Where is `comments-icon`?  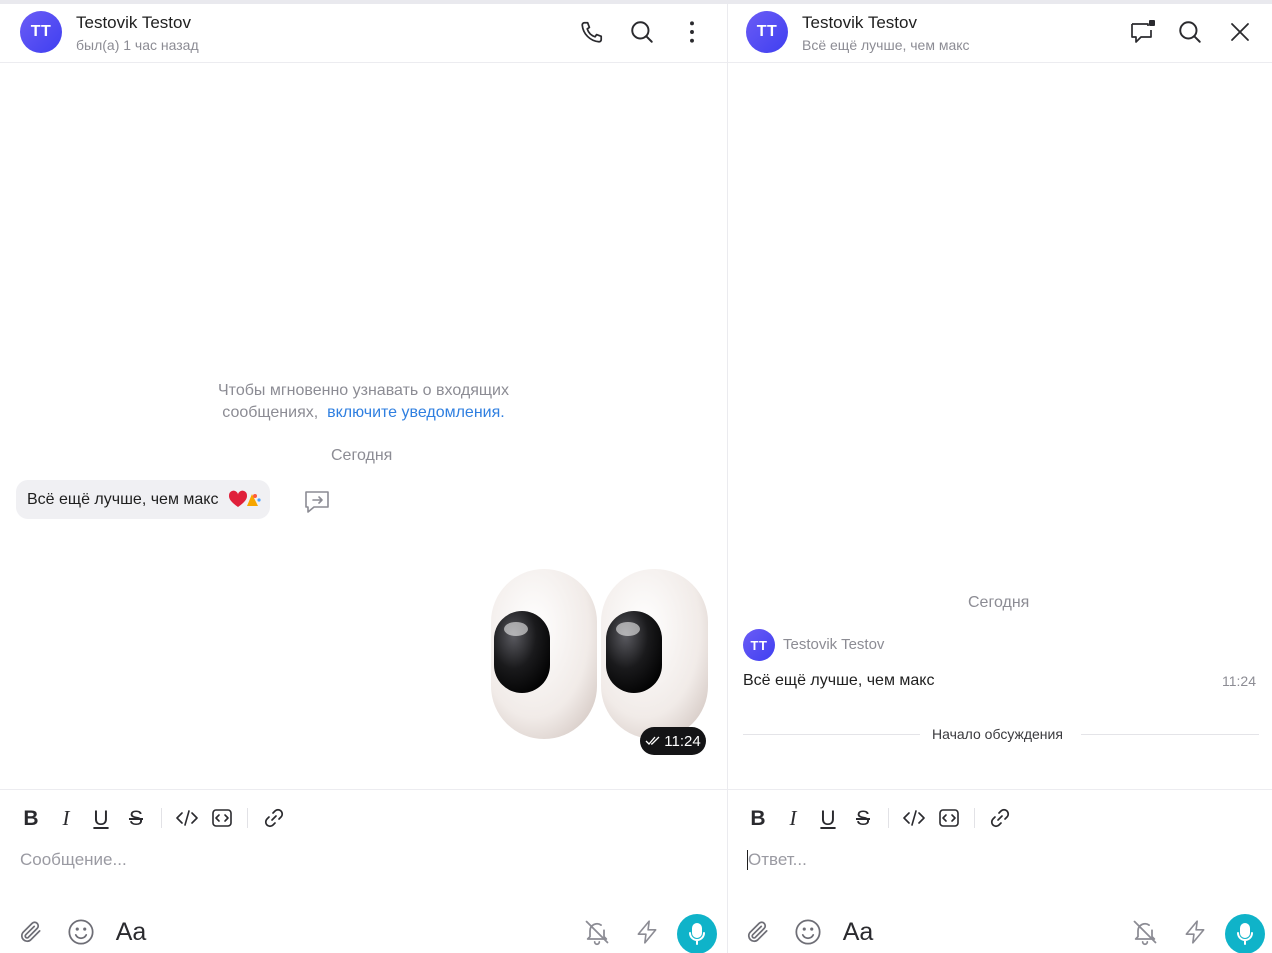 comments-icon is located at coordinates (1143, 32).